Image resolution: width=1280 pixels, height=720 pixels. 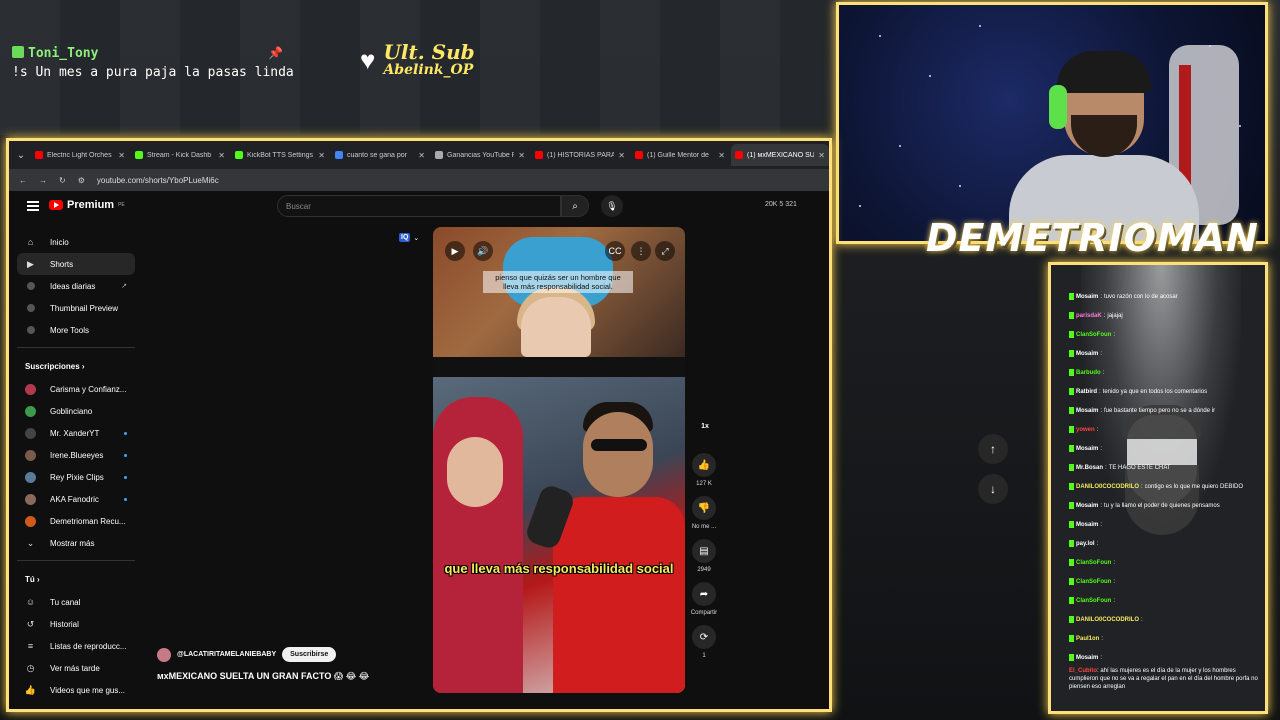 I want to click on site-info-icon: ⚙, so click(x=81, y=180).